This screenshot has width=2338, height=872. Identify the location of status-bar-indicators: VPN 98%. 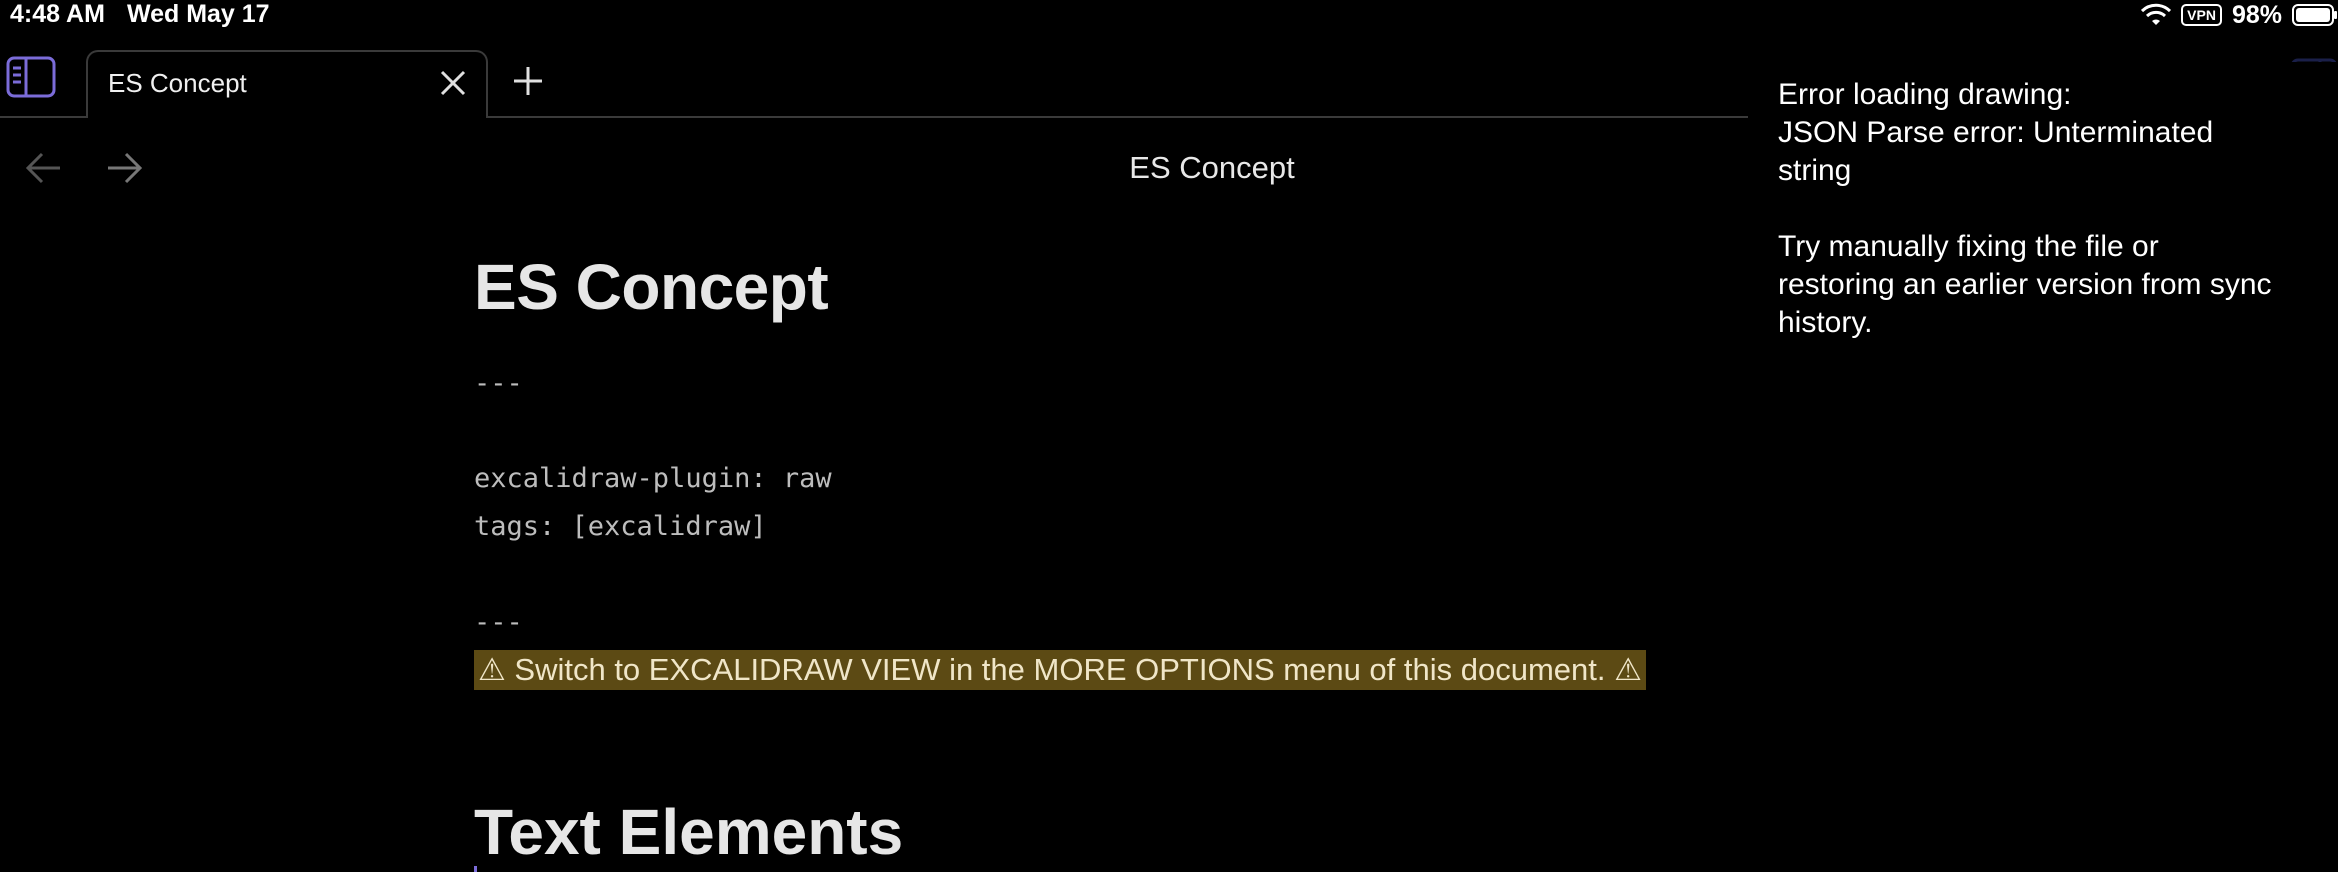
(2239, 15).